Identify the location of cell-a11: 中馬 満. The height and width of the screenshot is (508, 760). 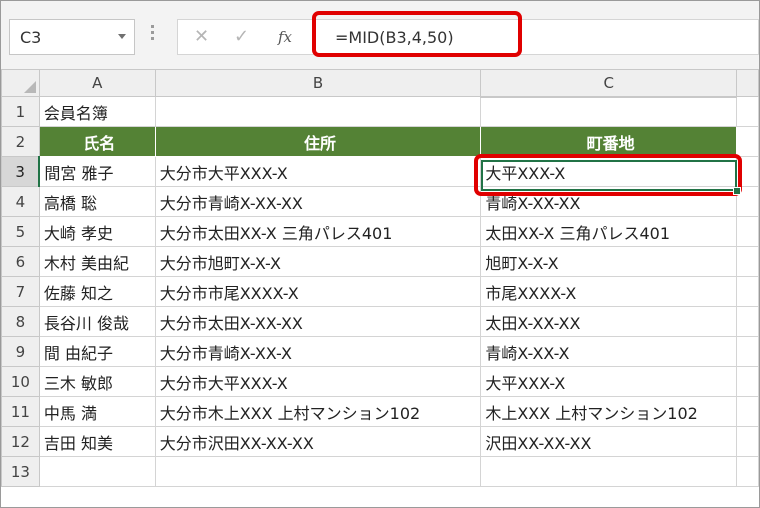
(97, 411).